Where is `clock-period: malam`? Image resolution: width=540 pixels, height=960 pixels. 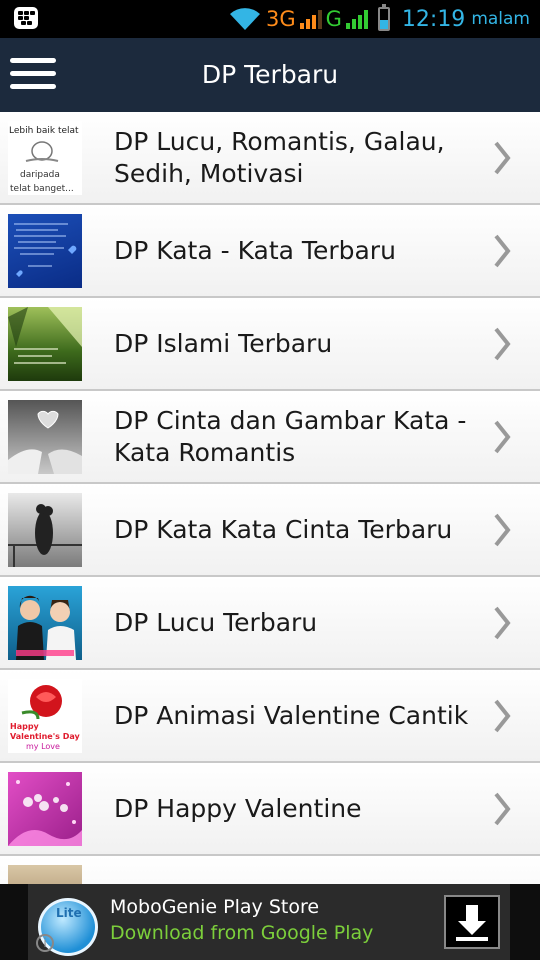 clock-period: malam is located at coordinates (500, 19).